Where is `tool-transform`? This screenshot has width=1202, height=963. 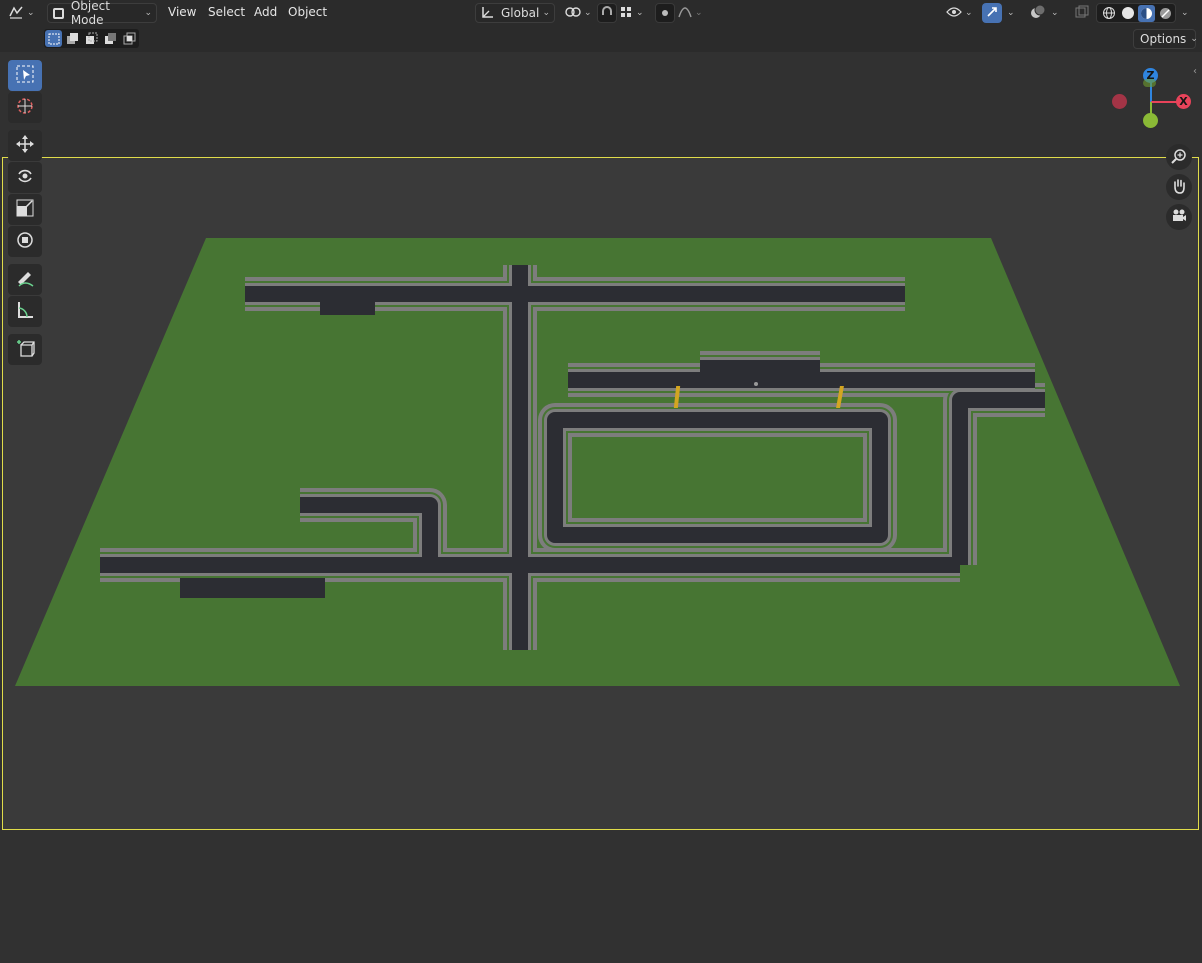 tool-transform is located at coordinates (25, 241).